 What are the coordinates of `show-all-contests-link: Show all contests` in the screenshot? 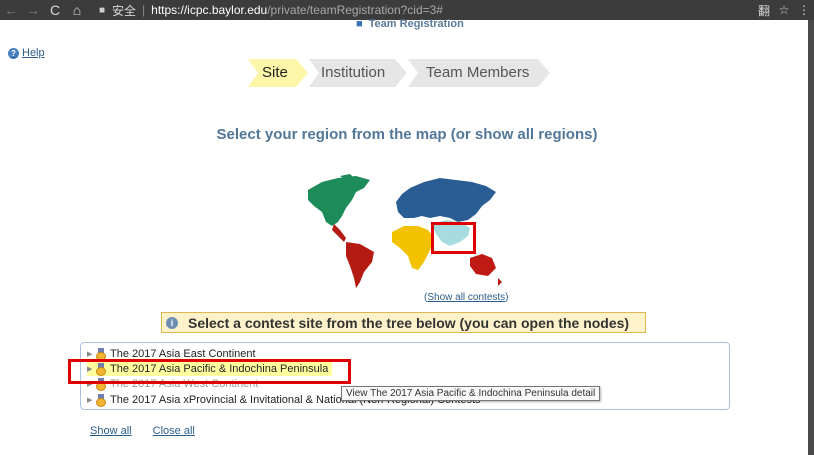 It's located at (466, 297).